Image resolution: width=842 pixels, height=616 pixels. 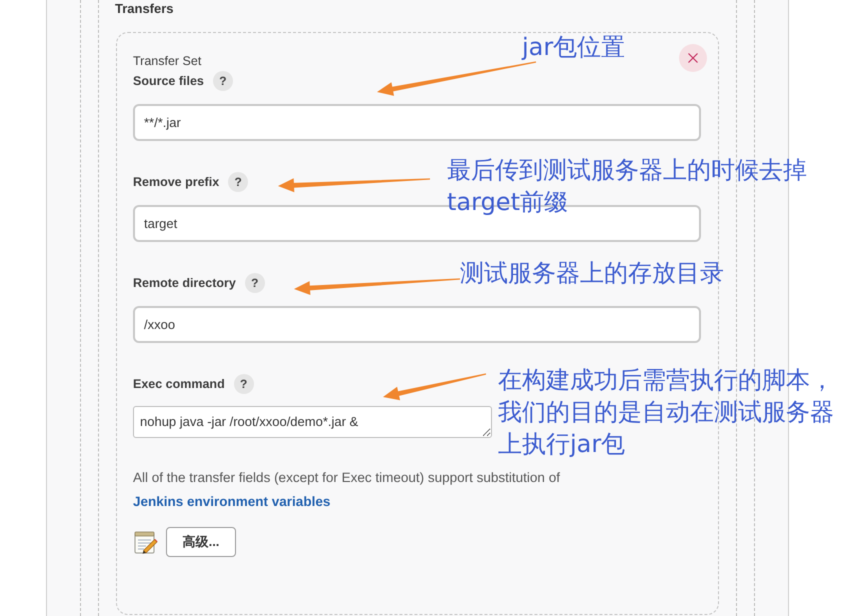 What do you see at coordinates (167, 61) in the screenshot?
I see `card-title: Transfer Set` at bounding box center [167, 61].